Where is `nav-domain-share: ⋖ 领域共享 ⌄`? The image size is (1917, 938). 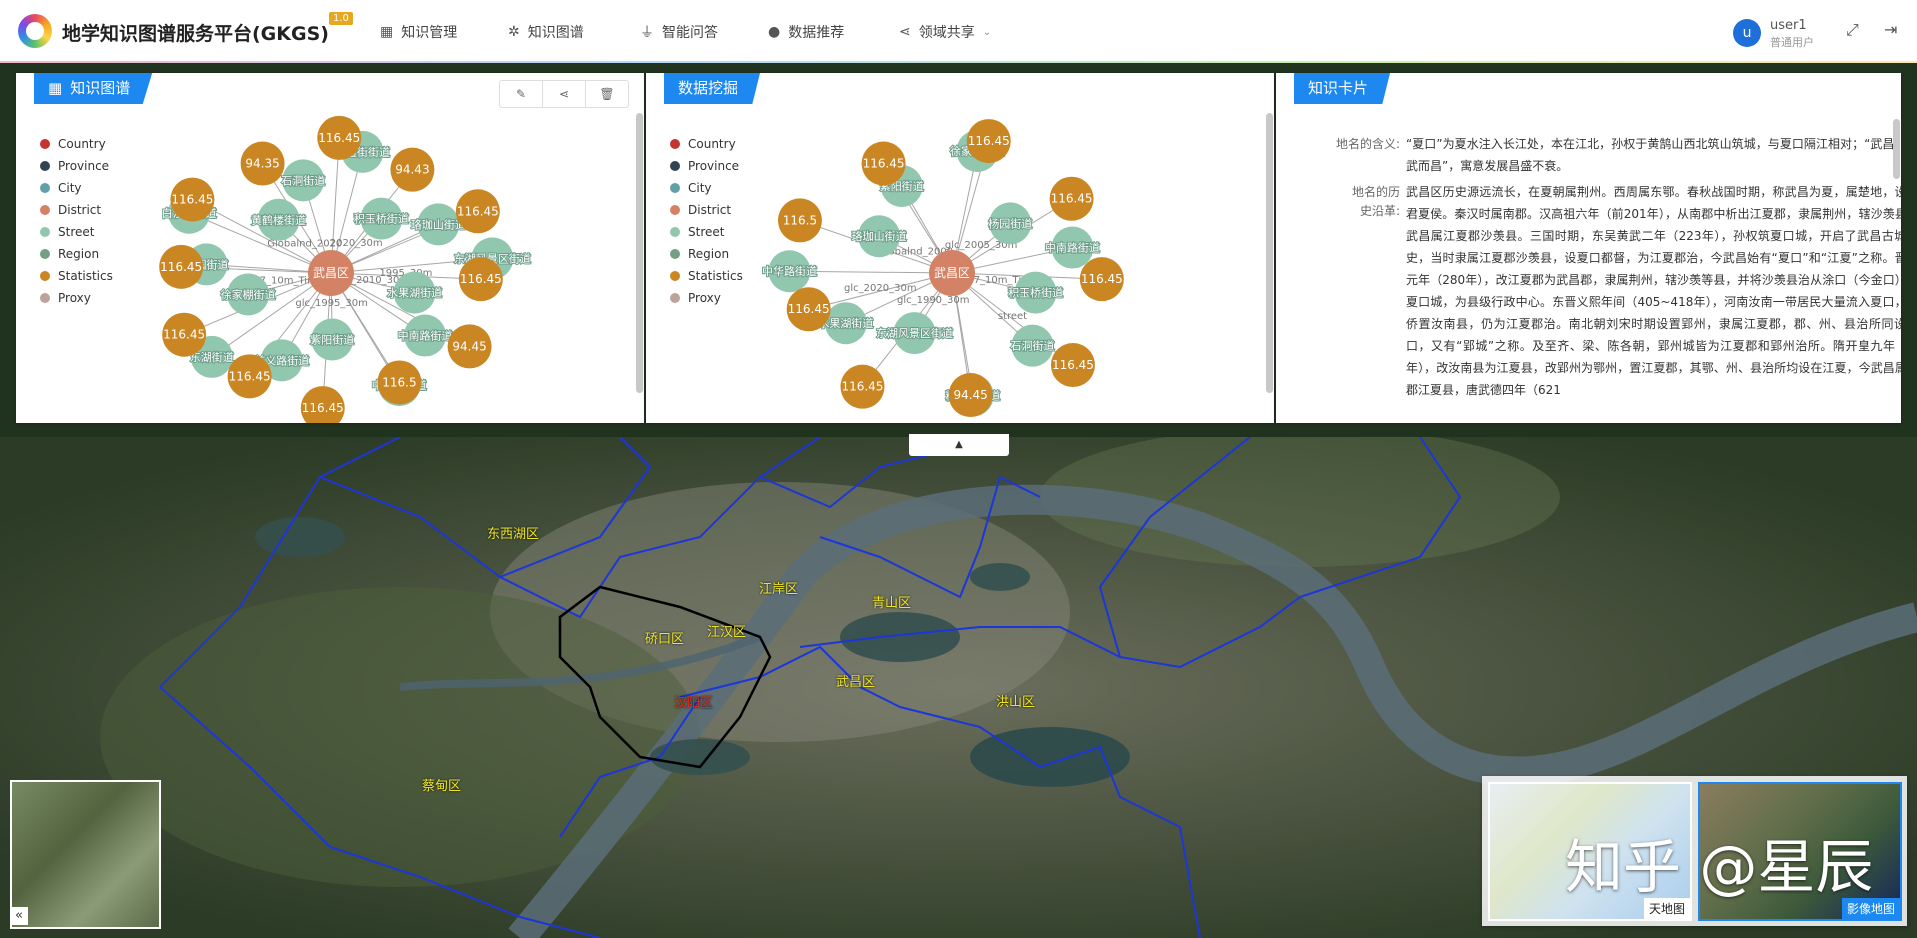
nav-domain-share: ⋖ 领域共享 ⌄ is located at coordinates (945, 32).